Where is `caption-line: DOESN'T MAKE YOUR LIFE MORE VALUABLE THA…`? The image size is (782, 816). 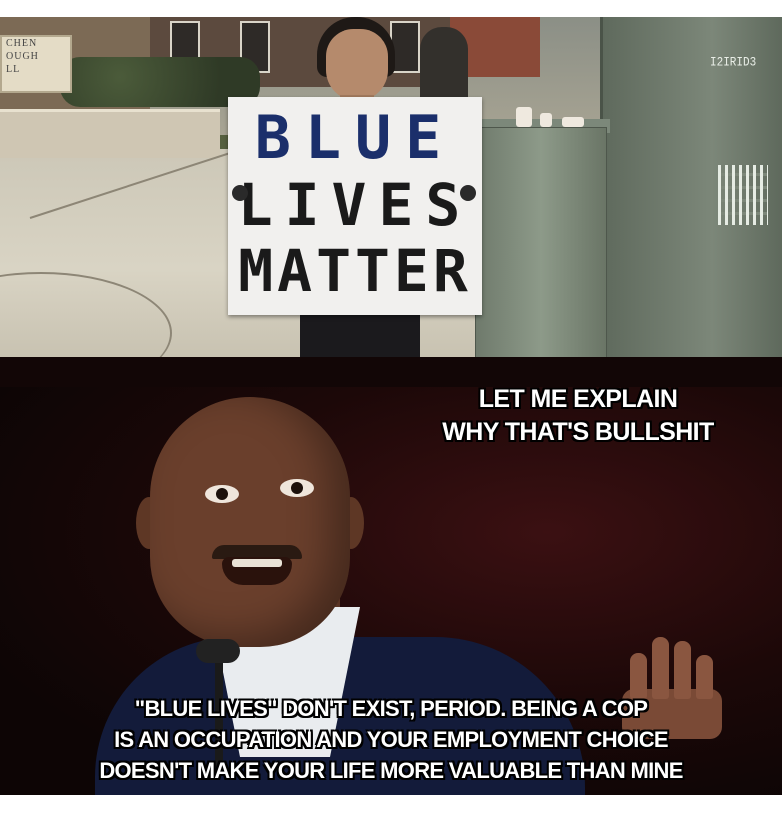 caption-line: DOESN'T MAKE YOUR LIFE MORE VALUABLE THA… is located at coordinates (391, 770).